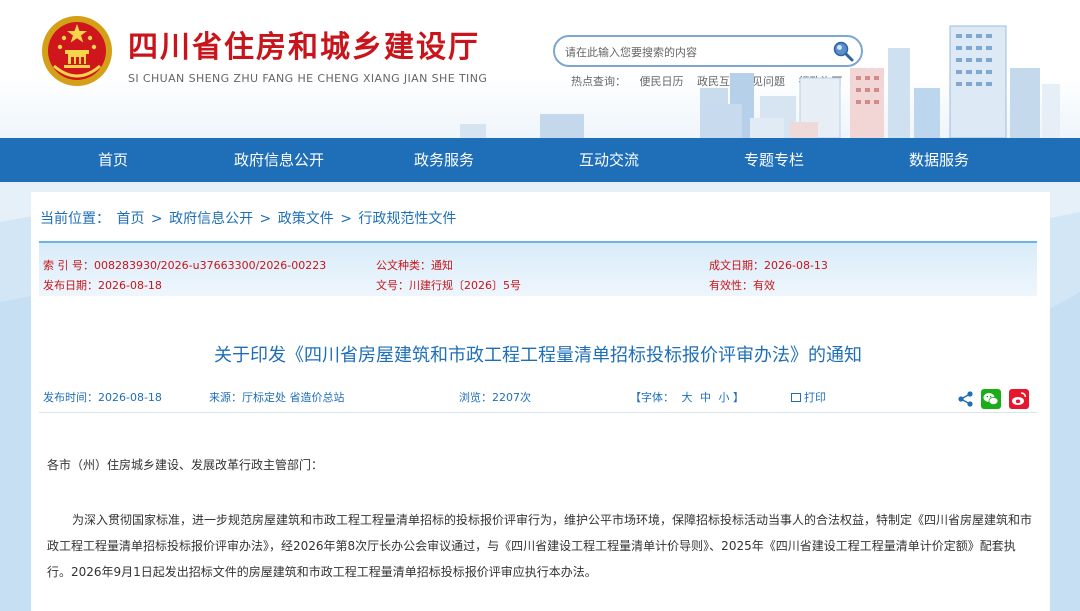 This screenshot has height=611, width=1080. I want to click on article-source: 来源：厅标定处 省造价总站, so click(277, 397).